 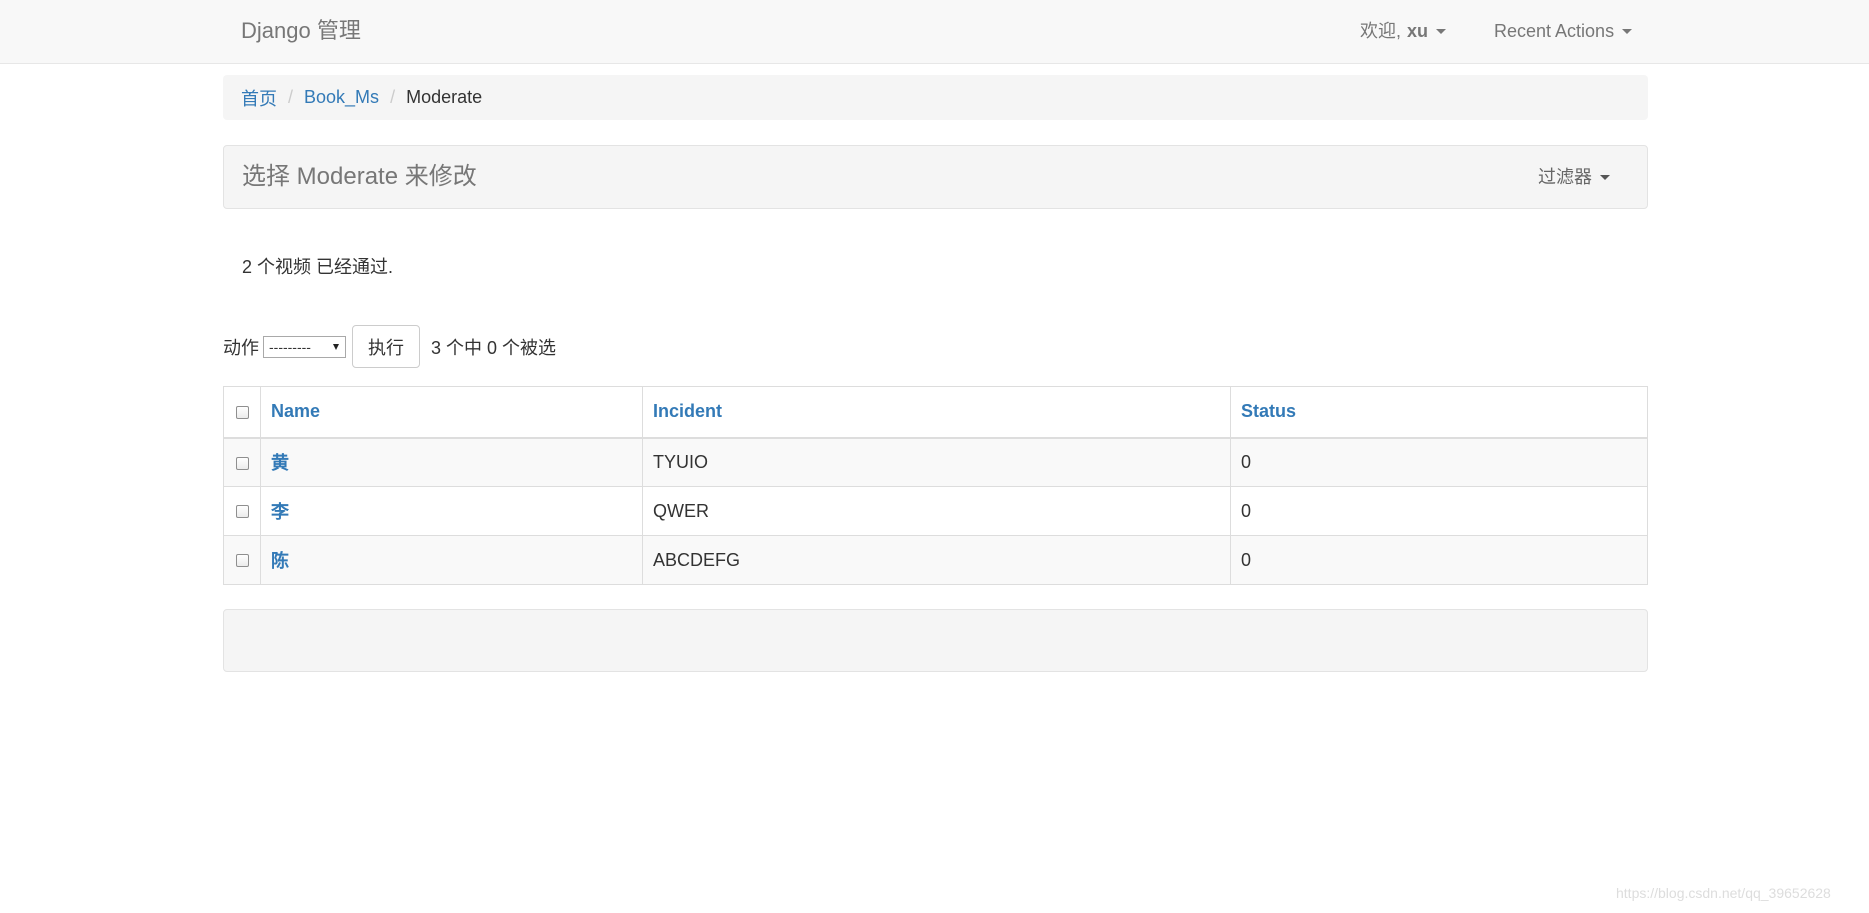 What do you see at coordinates (1418, 31) in the screenshot?
I see `username: xu` at bounding box center [1418, 31].